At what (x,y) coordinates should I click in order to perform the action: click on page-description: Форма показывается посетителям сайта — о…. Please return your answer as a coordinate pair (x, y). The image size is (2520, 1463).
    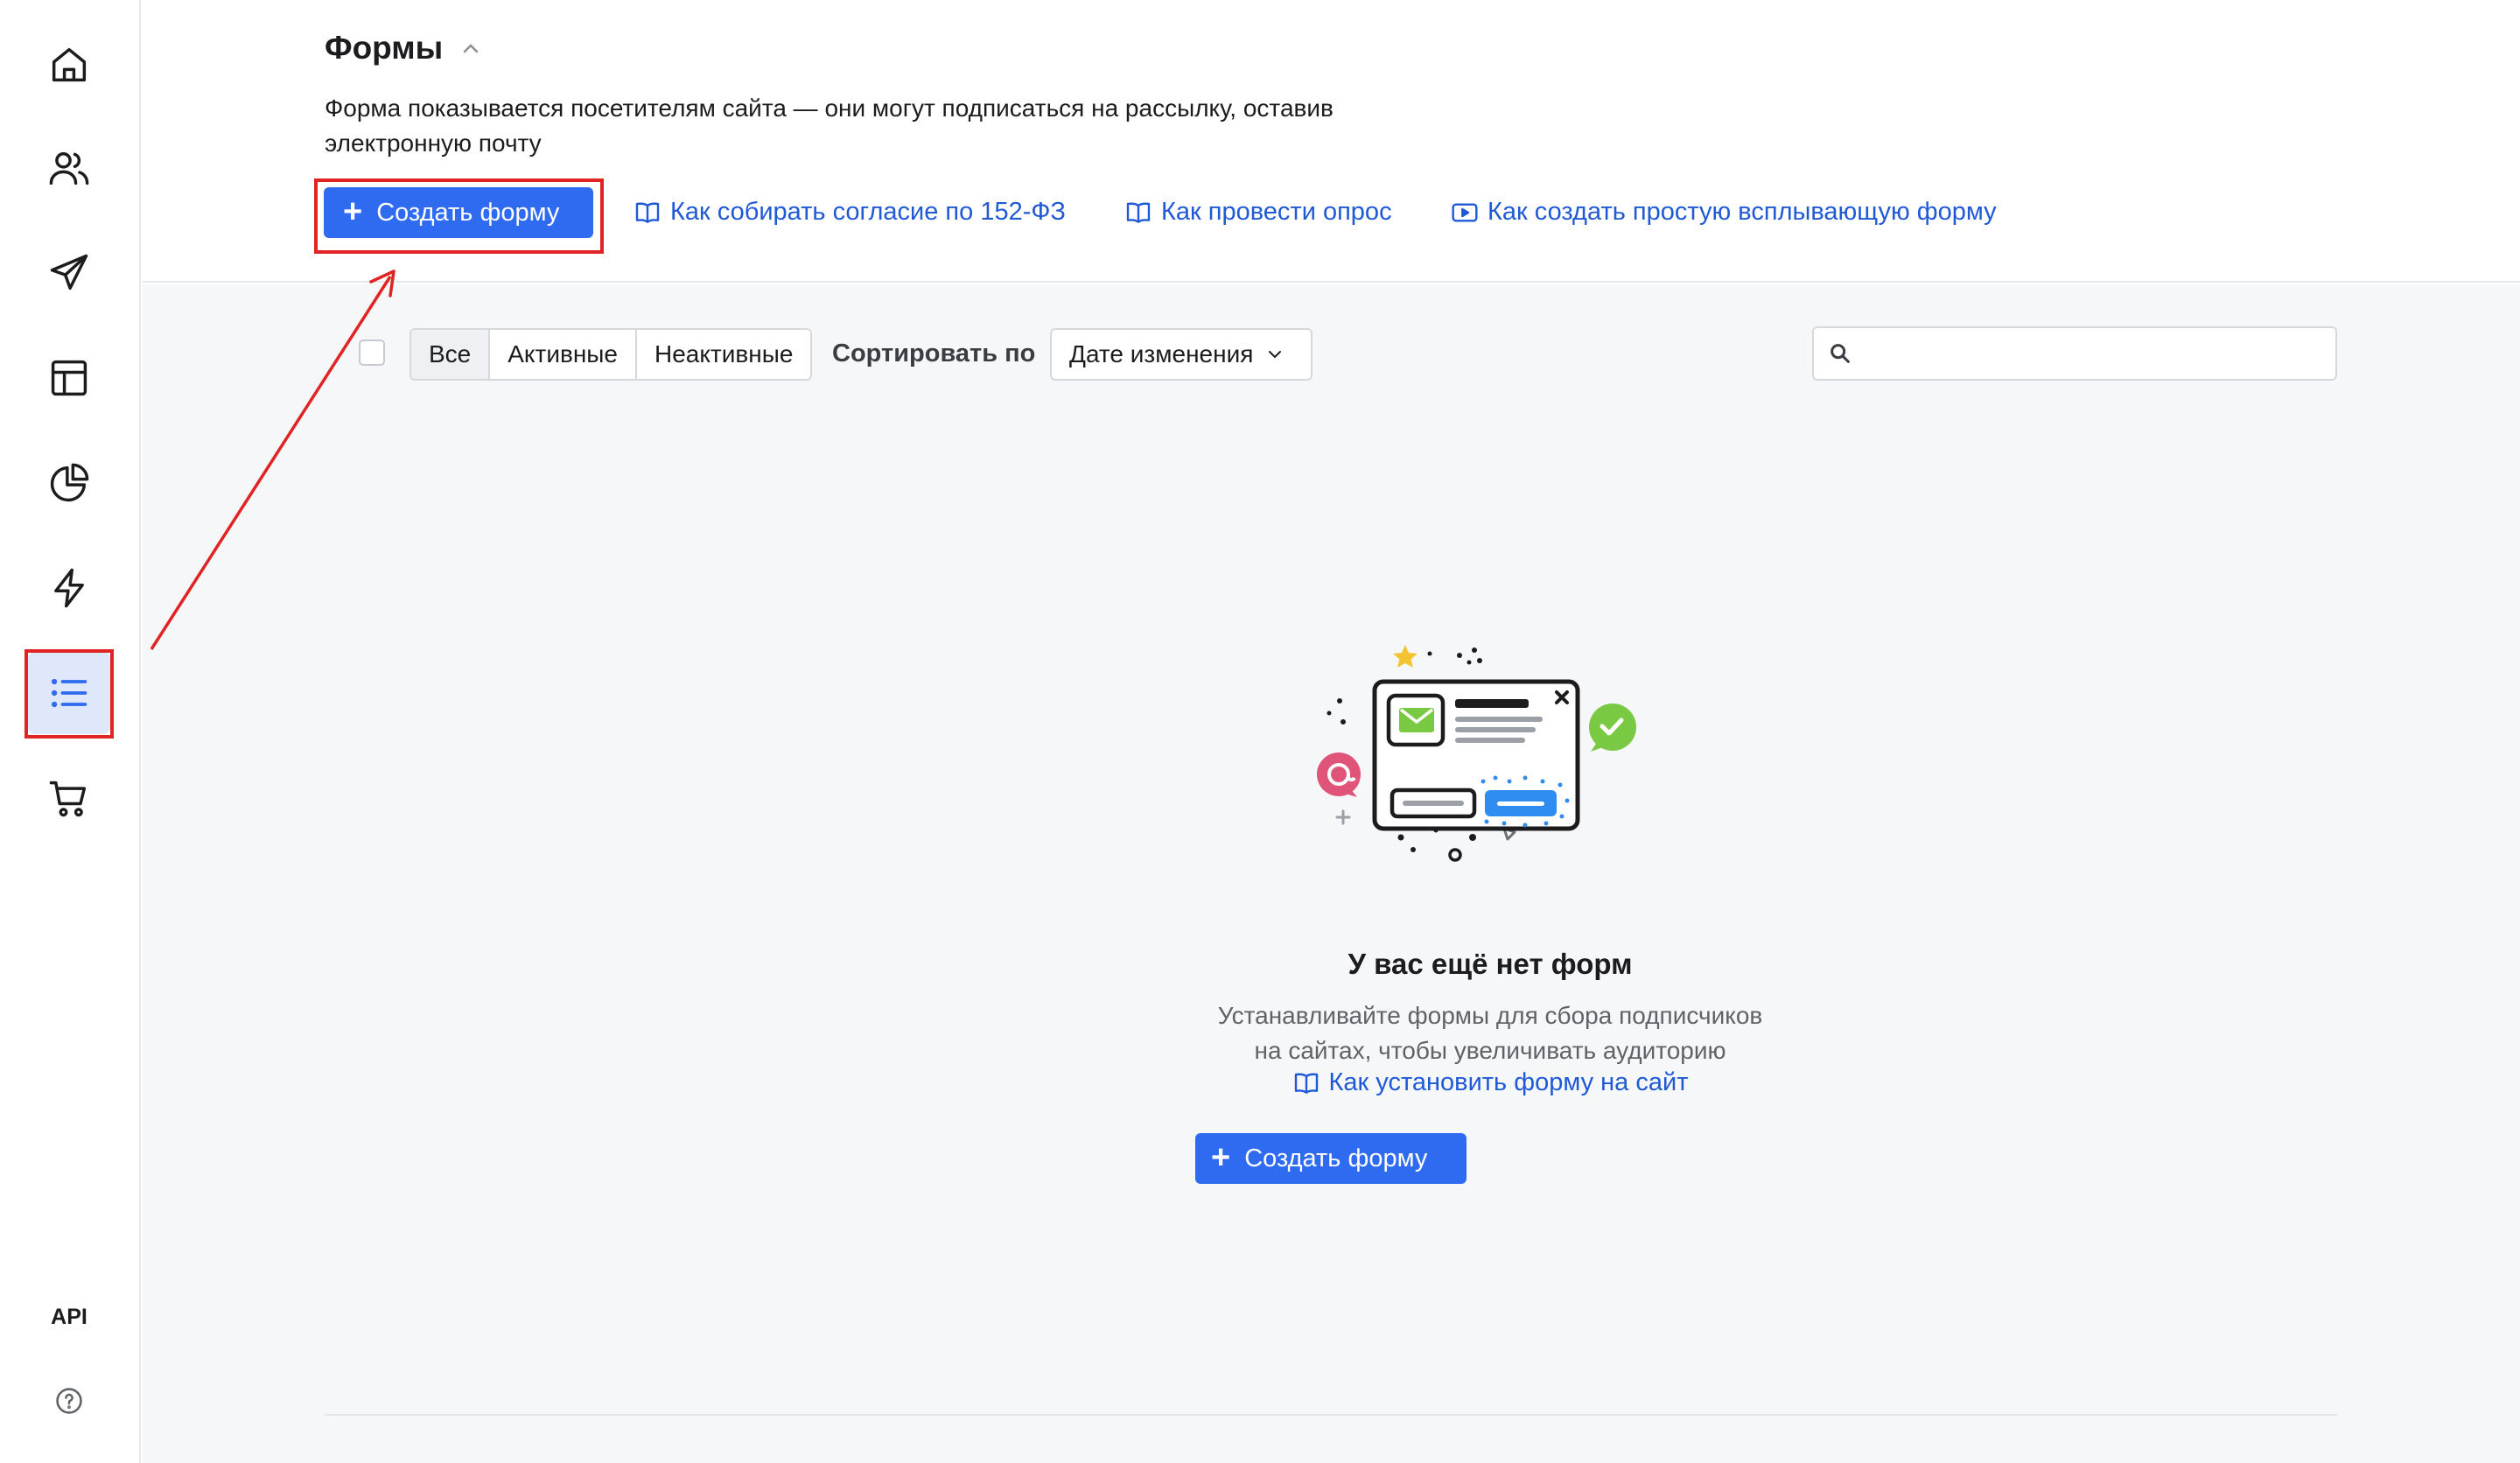
    Looking at the image, I should click on (829, 125).